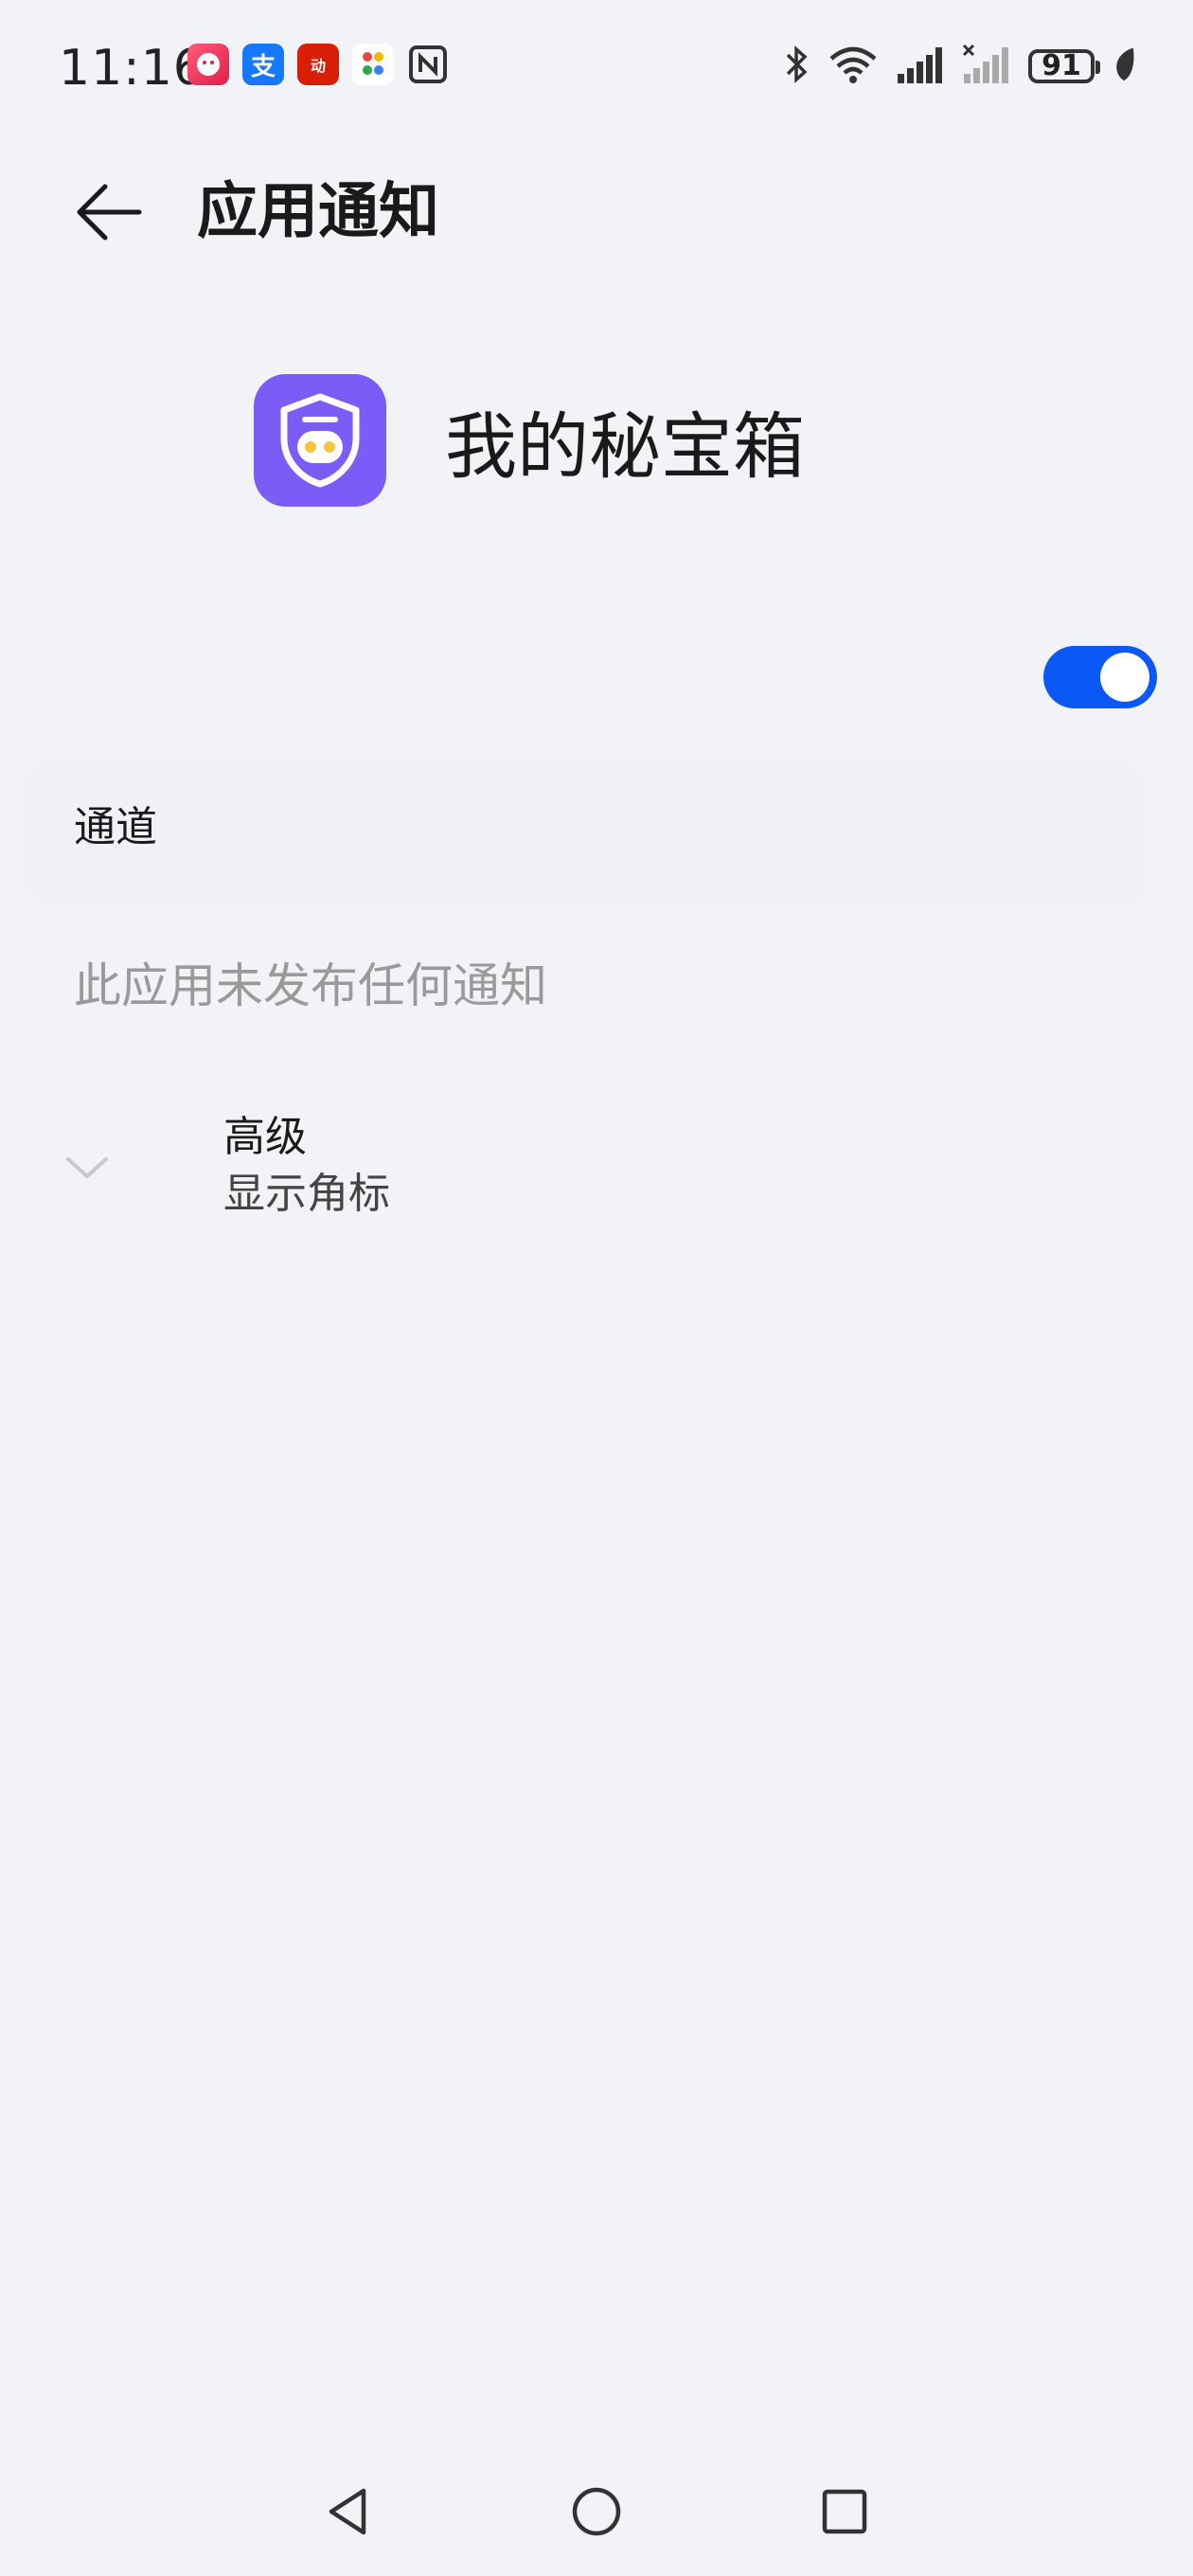 The height and width of the screenshot is (2576, 1193). I want to click on bluetooth-icon, so click(796, 66).